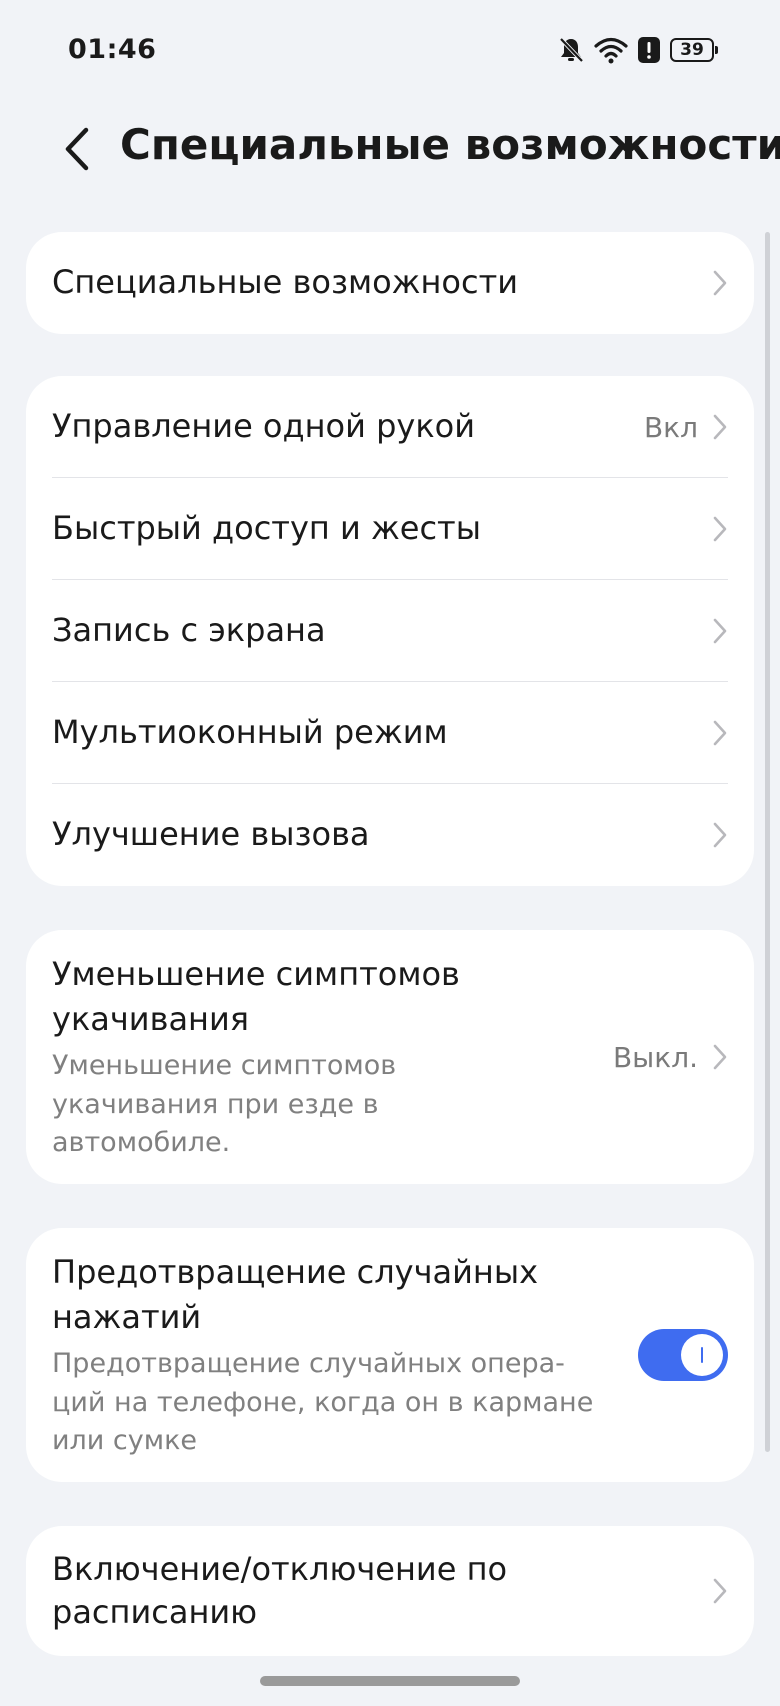 Image resolution: width=780 pixels, height=1706 pixels. I want to click on row-label: Быстрый доступ и жесты, so click(266, 528).